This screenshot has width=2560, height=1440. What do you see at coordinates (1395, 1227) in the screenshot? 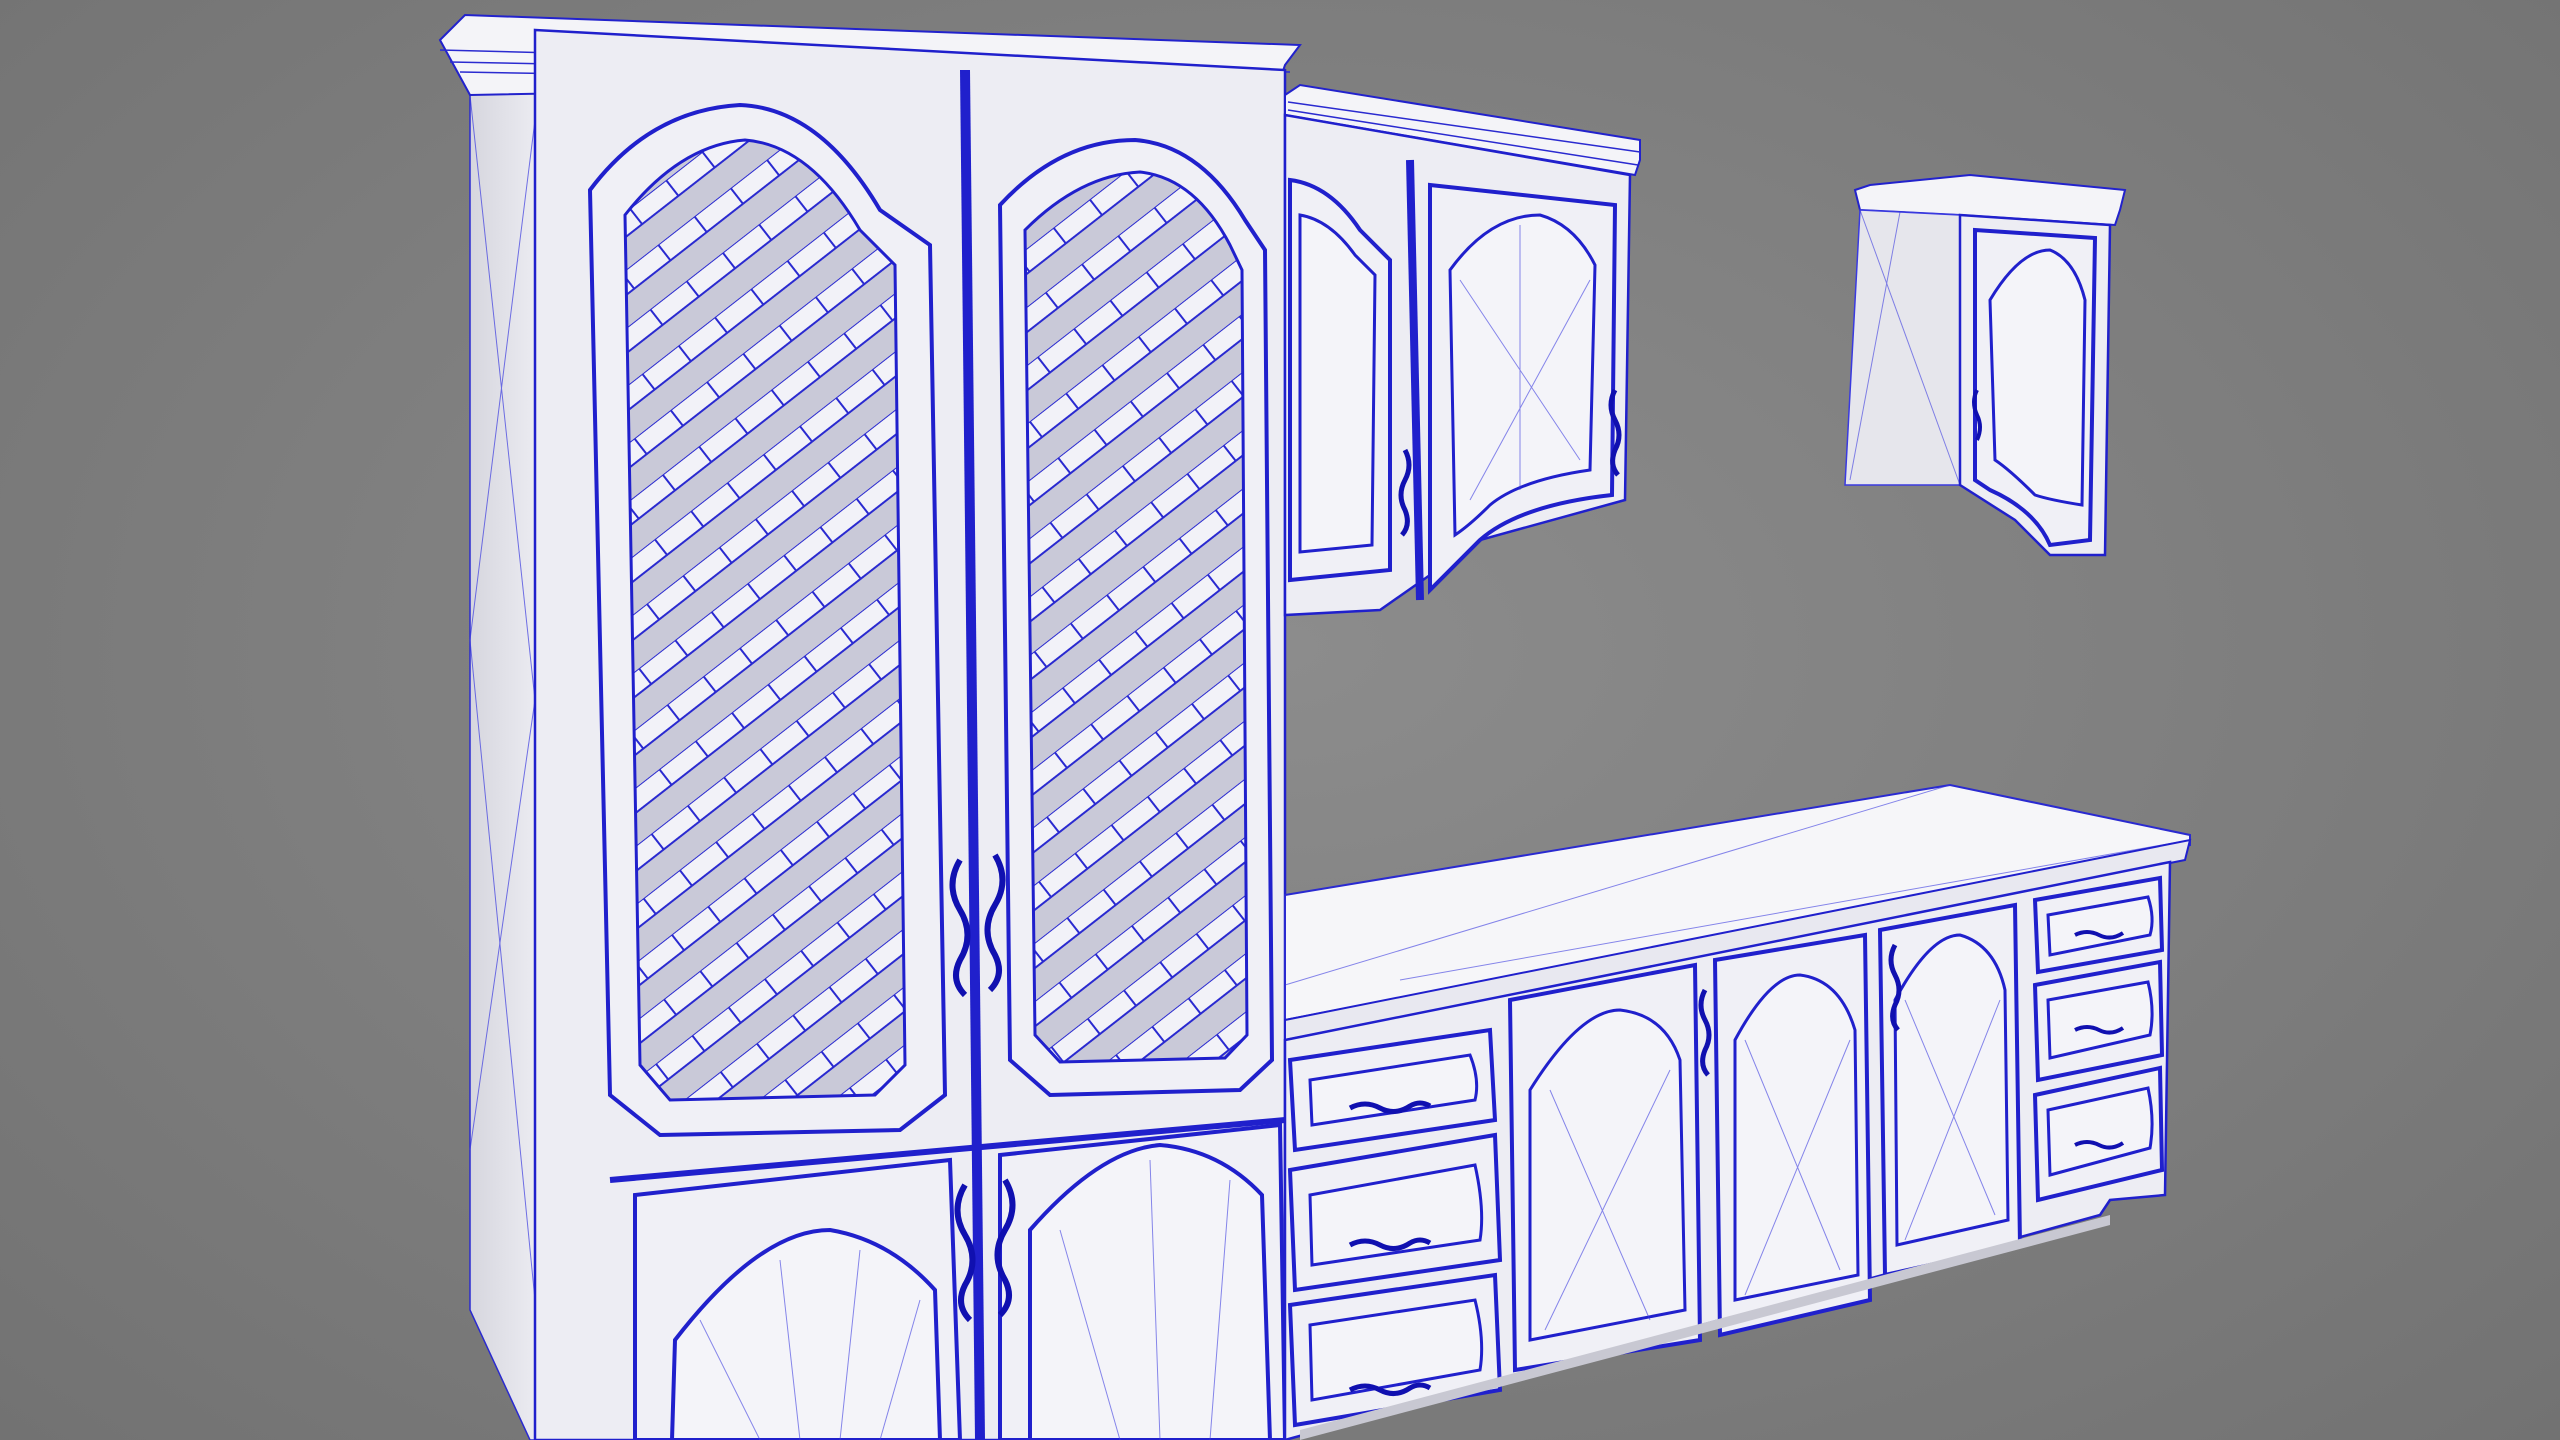
I see `left-drawer-stack` at bounding box center [1395, 1227].